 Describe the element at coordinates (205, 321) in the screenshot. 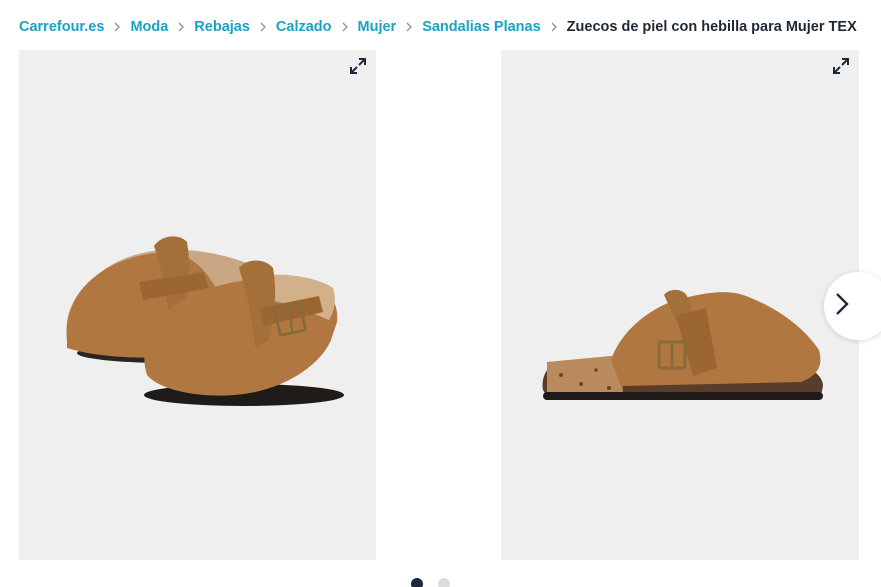

I see `clogs-pair-image` at that location.